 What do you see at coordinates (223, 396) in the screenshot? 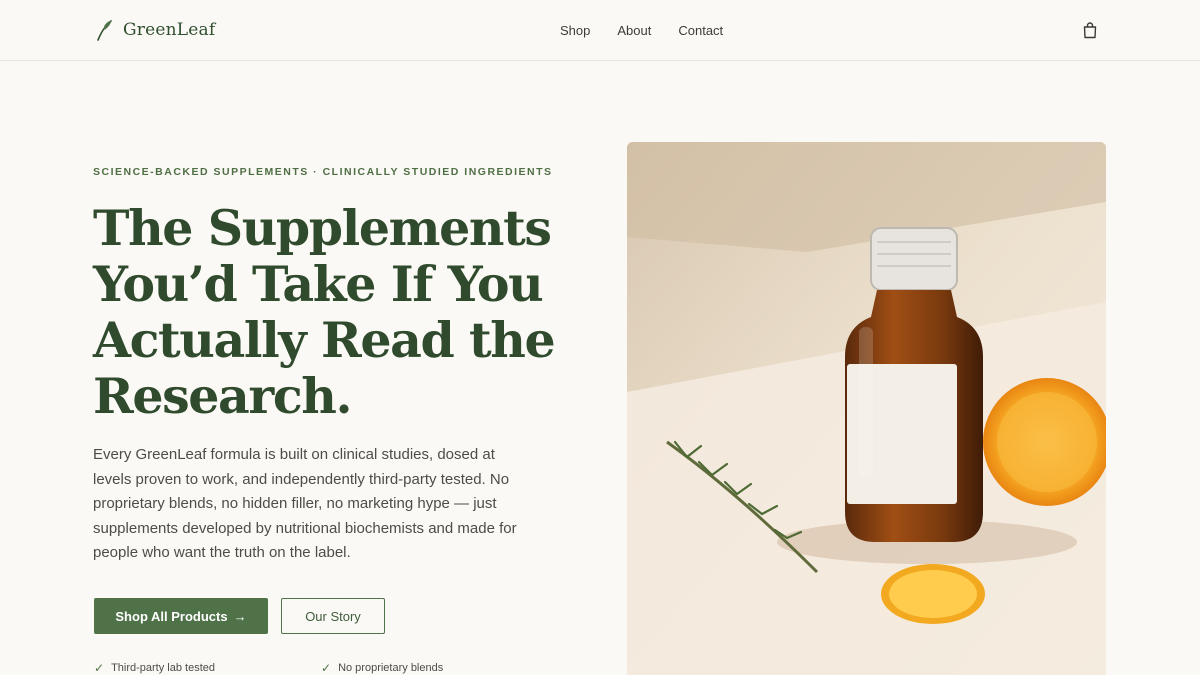
I see `headline-line-4: Research.` at bounding box center [223, 396].